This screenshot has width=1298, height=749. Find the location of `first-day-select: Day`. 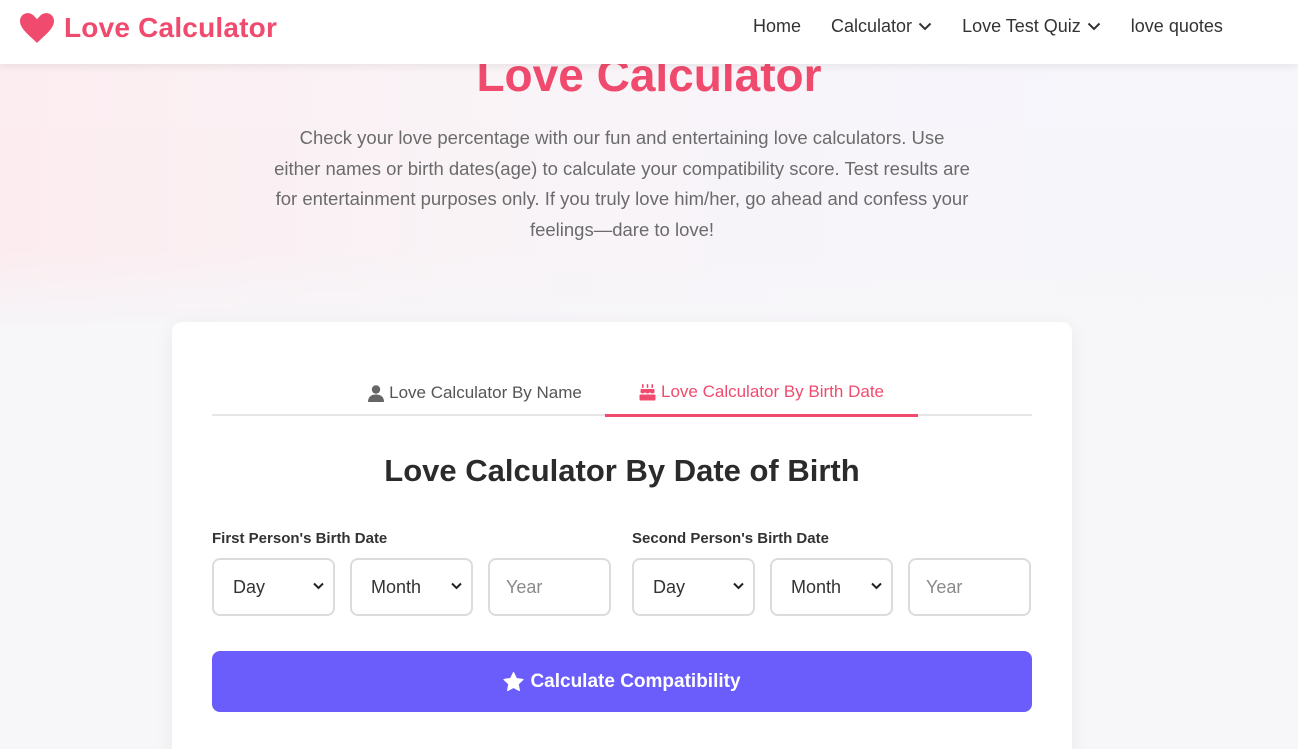

first-day-select: Day is located at coordinates (273, 587).